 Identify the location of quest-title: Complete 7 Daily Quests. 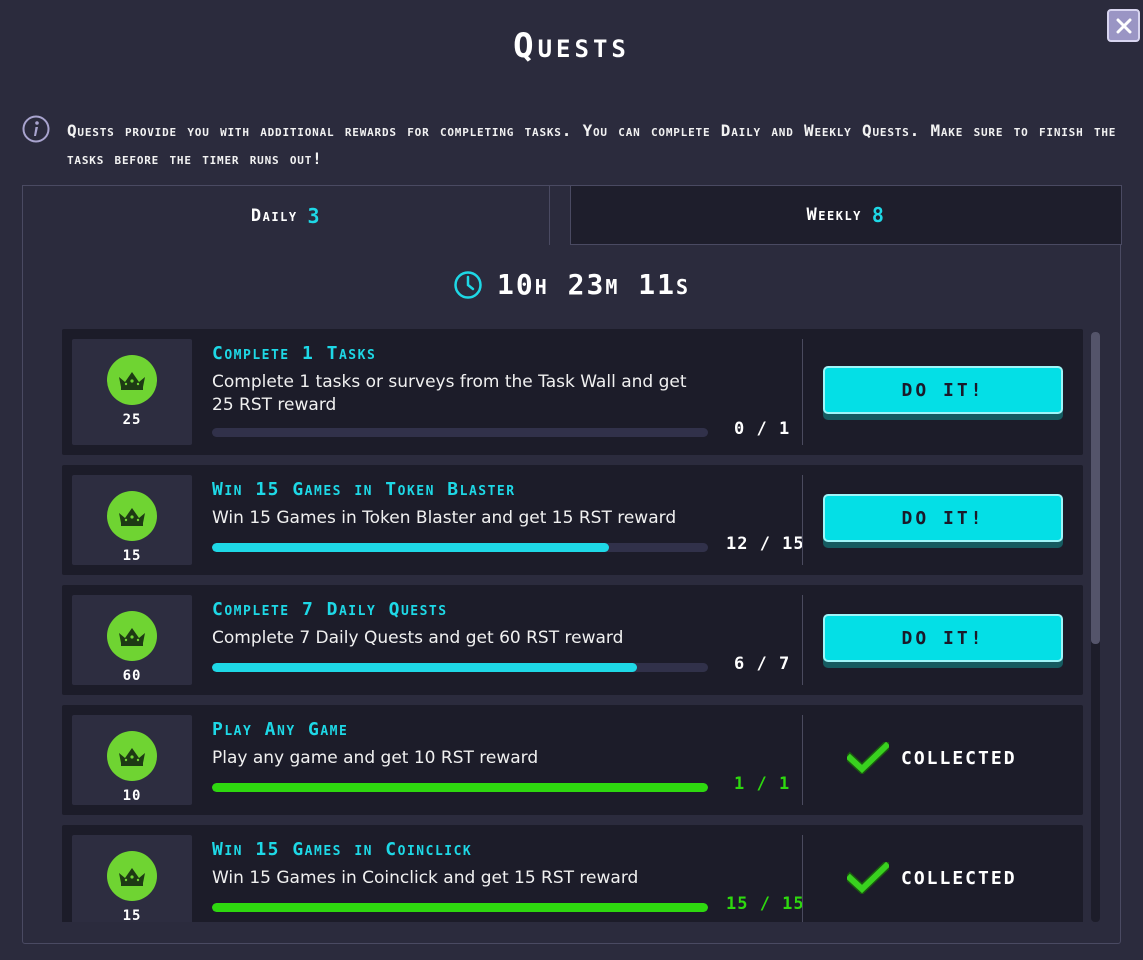
(330, 609).